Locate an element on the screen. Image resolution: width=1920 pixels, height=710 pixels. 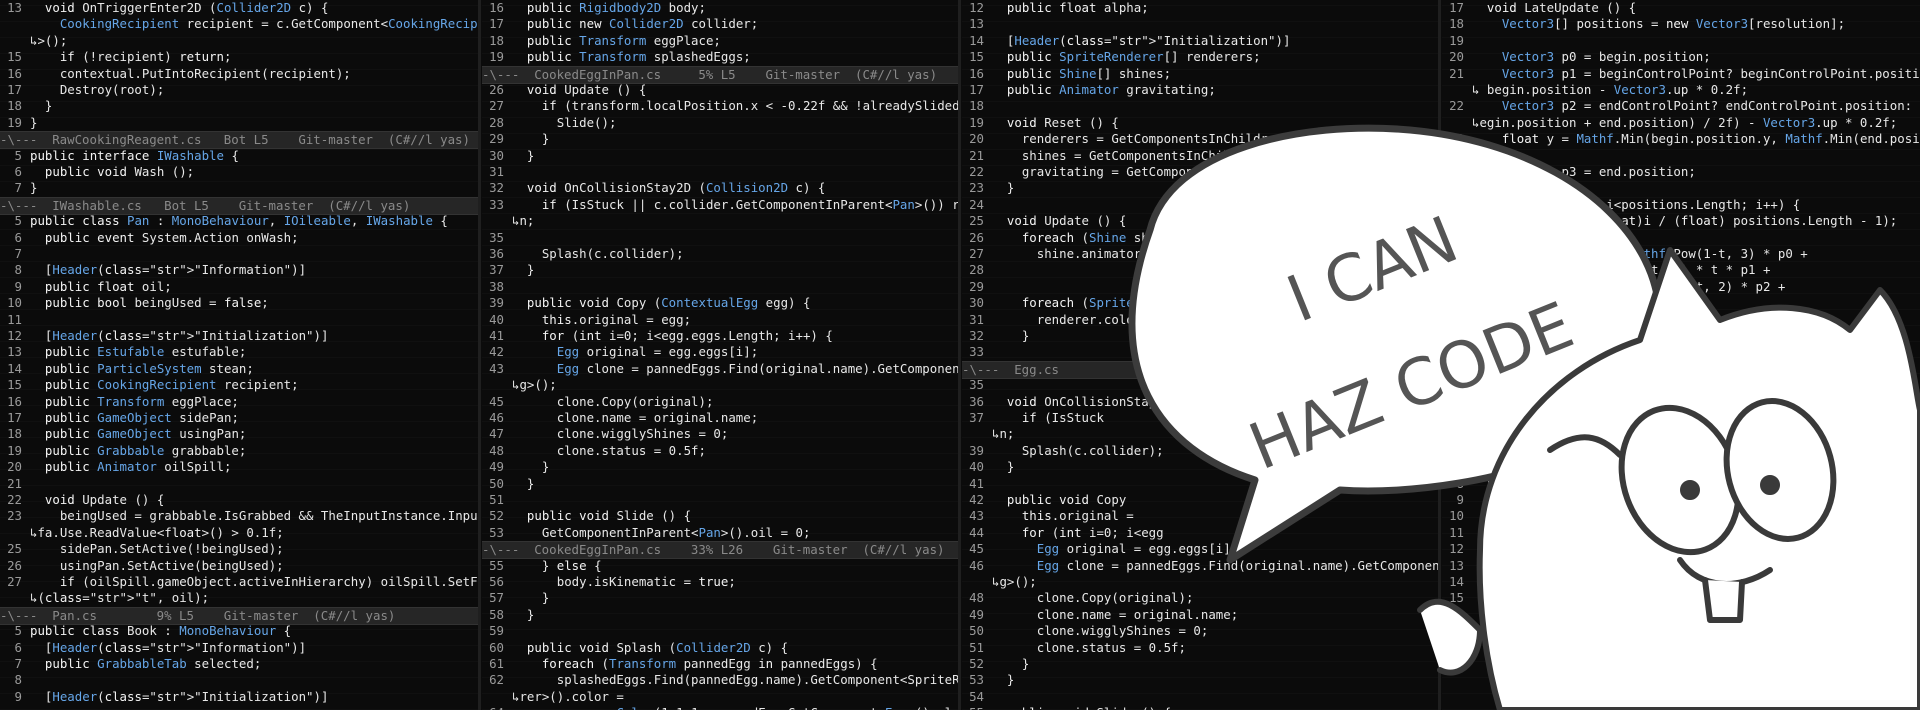
code-line: 45 clone.Copy(original); is located at coordinates (720, 402).